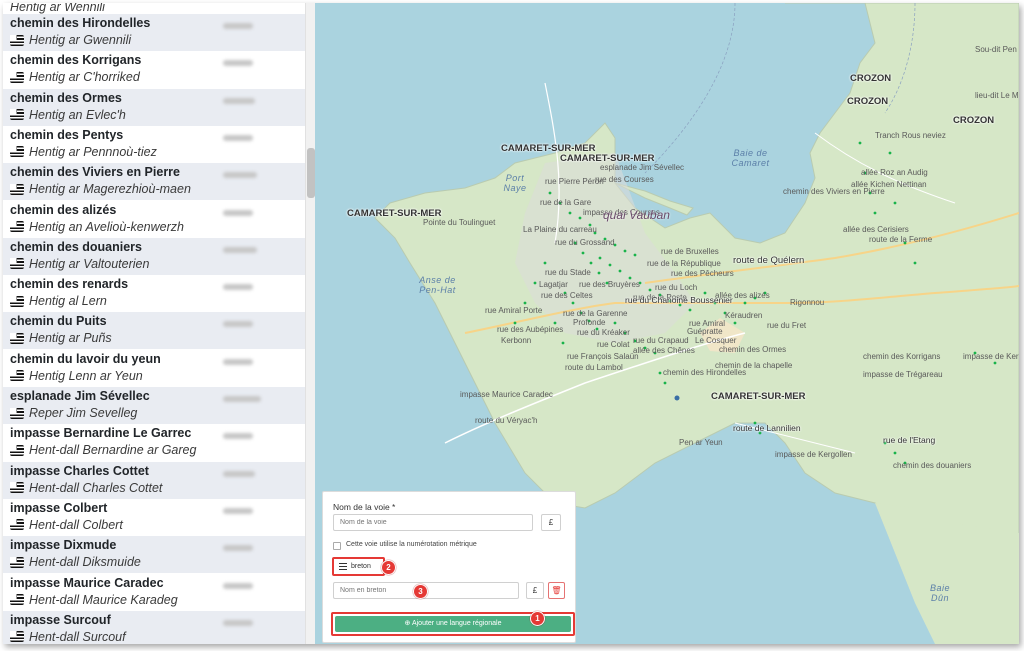 The height and width of the screenshot is (651, 1024). Describe the element at coordinates (76, 524) in the screenshot. I see `street-name-br-text: Hent-dall Colbert` at that location.